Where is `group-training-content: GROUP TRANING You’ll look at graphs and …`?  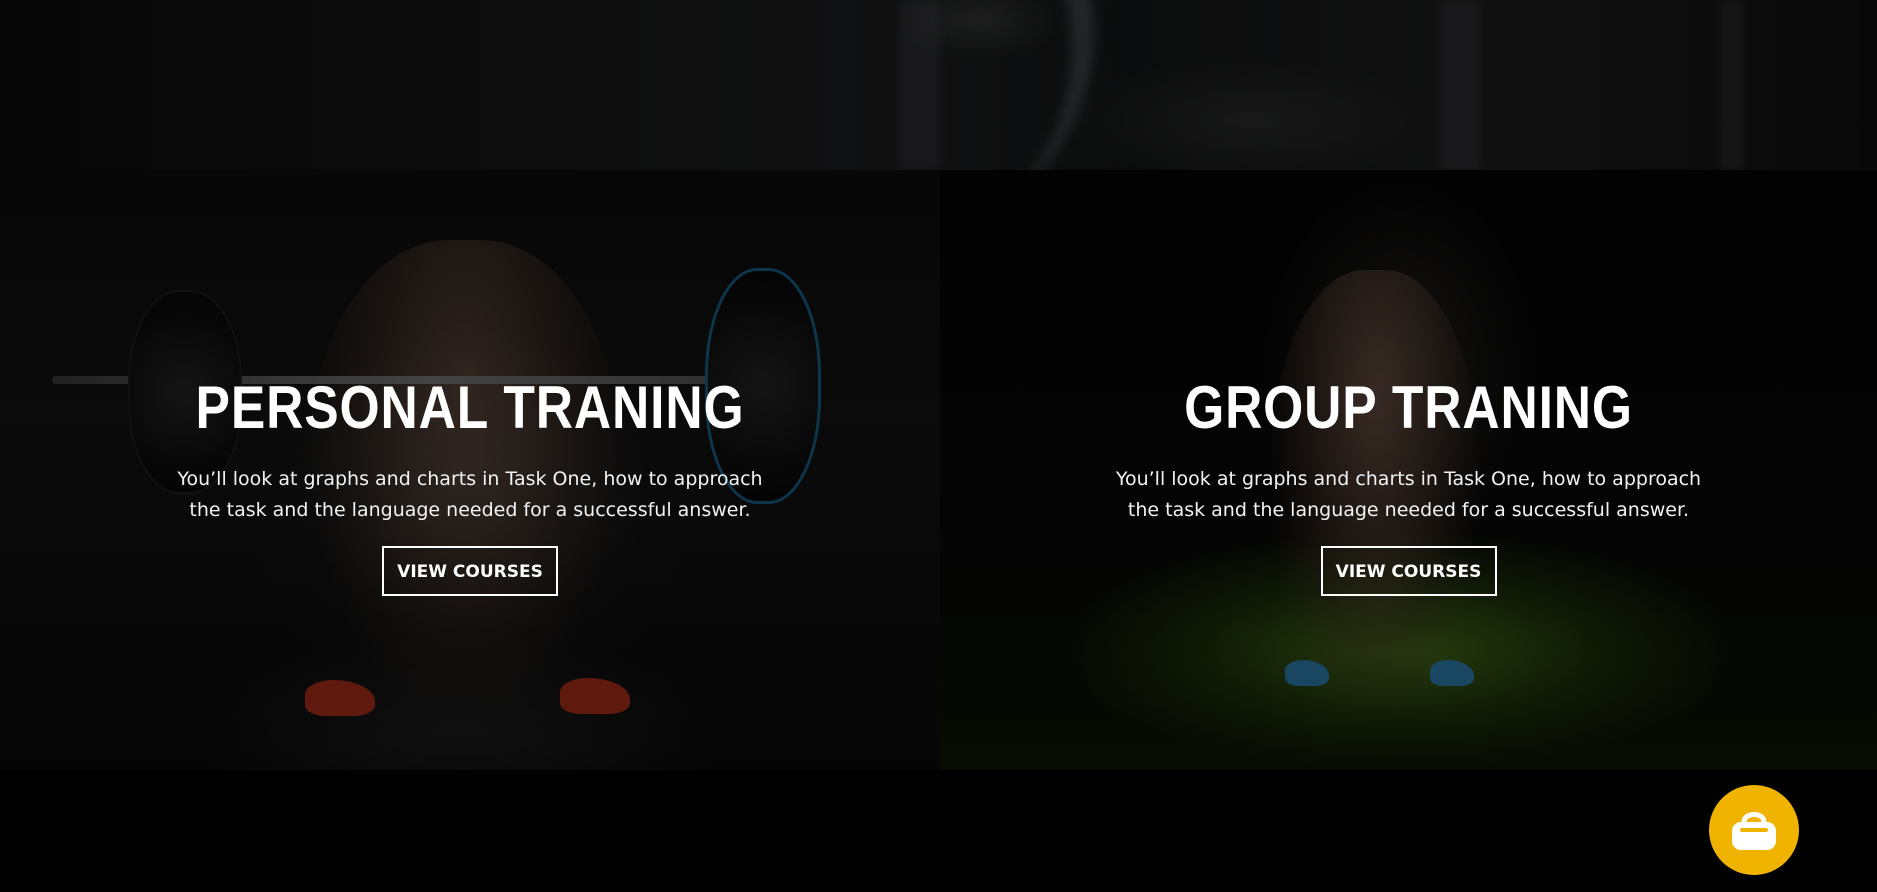
group-training-content: GROUP TRANING You’ll look at graphs and … is located at coordinates (1408, 487).